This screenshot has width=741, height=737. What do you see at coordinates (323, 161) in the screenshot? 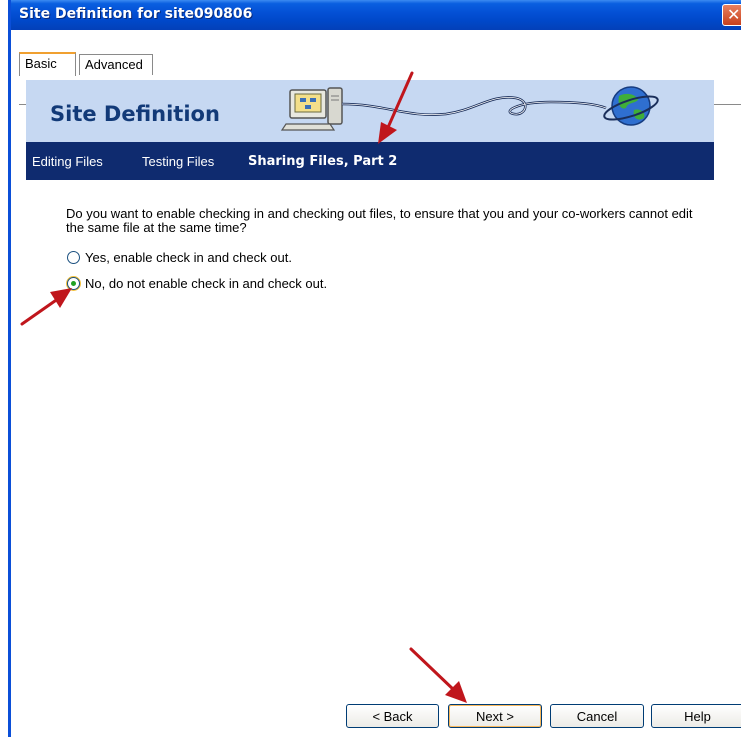
I see `step-sharing-files: Sharing Files, Part 2` at bounding box center [323, 161].